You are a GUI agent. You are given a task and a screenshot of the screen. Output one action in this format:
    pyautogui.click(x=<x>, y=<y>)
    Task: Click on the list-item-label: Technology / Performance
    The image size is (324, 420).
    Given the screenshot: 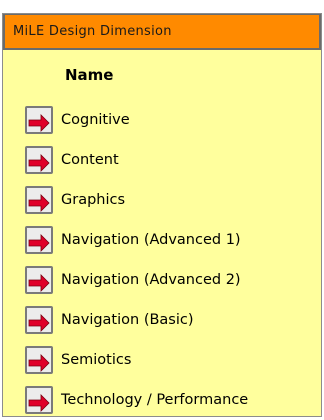 What is the action you would take?
    pyautogui.click(x=154, y=400)
    